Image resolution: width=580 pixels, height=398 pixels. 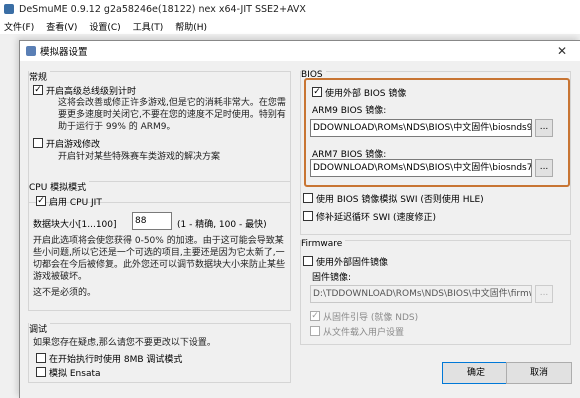 What do you see at coordinates (73, 145) in the screenshot?
I see `game-fix-label: 开启游戏修改` at bounding box center [73, 145].